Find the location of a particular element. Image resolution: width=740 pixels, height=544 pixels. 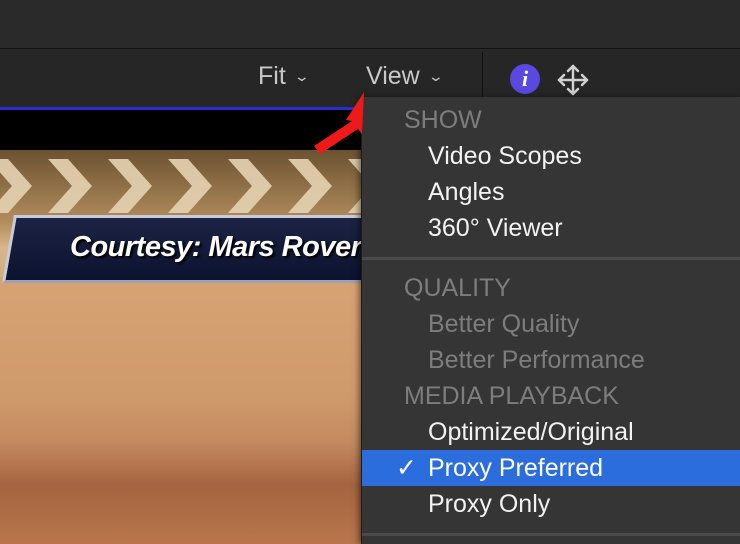

menu-item-better-performance: Better Performance is located at coordinates (536, 360).